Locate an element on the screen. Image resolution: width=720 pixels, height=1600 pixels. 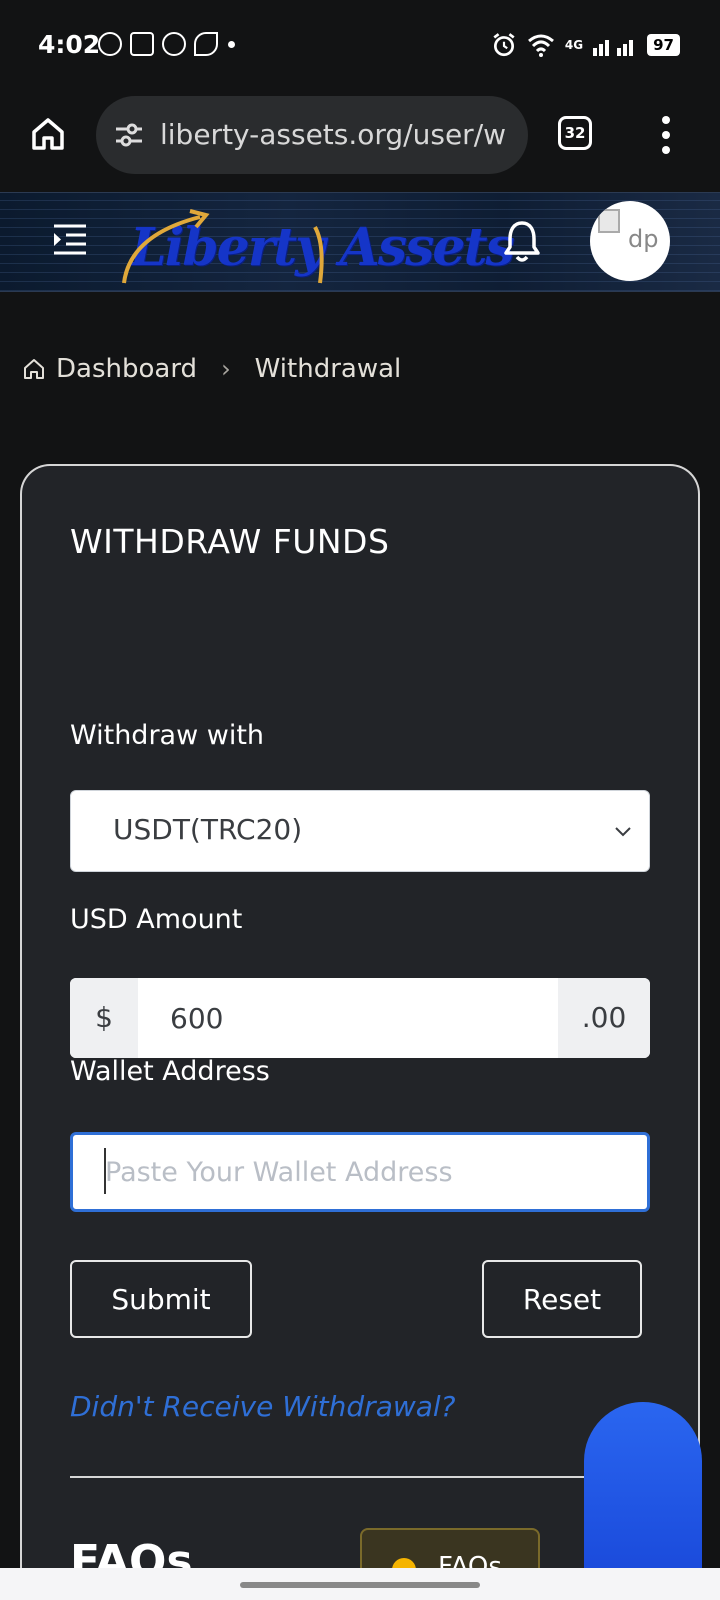
chevron-down-icon is located at coordinates (623, 832).